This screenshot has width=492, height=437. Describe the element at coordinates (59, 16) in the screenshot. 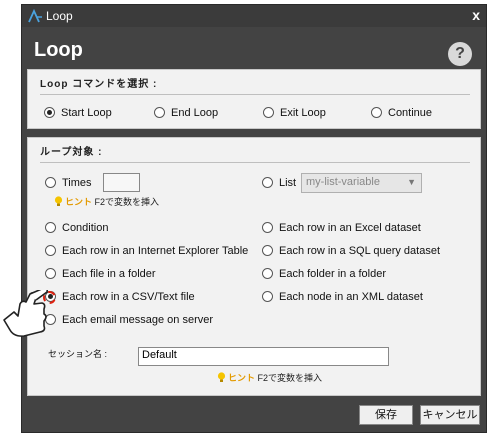

I see `window-title: Loop` at that location.